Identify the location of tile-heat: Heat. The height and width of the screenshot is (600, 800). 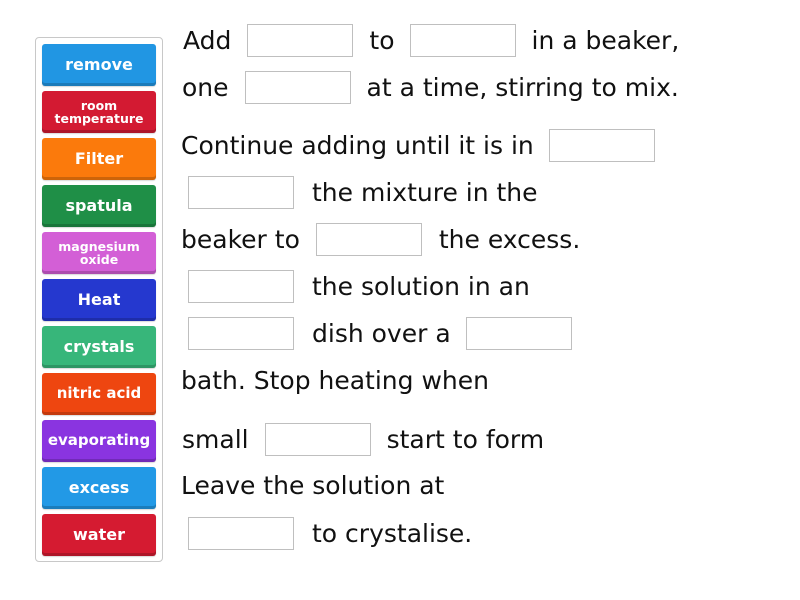
(99, 300).